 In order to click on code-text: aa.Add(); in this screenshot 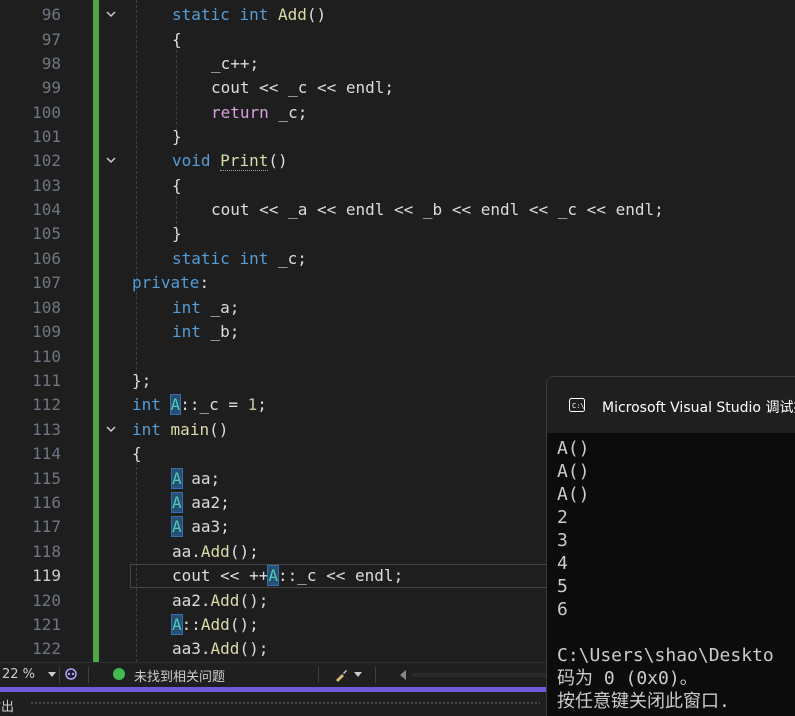, I will do `click(215, 551)`.